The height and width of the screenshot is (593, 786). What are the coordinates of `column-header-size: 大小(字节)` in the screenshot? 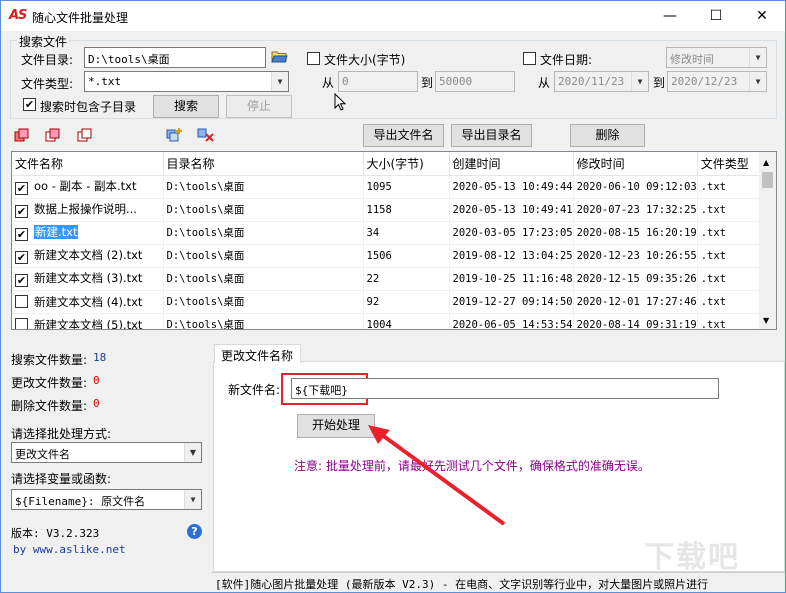 It's located at (406, 164).